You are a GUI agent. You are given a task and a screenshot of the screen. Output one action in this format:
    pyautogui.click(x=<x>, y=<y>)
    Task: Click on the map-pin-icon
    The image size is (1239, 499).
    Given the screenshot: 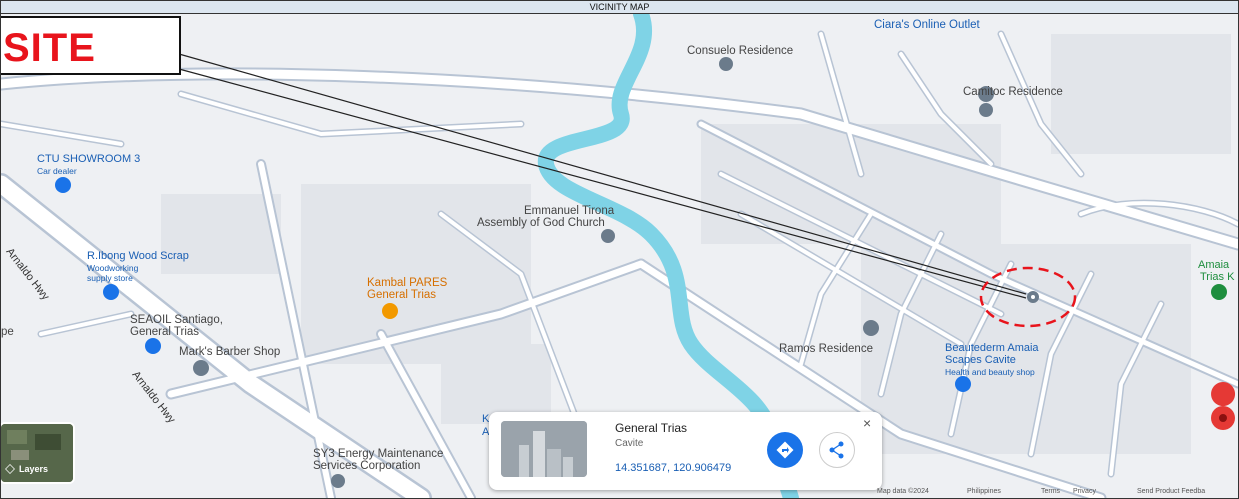 What is the action you would take?
    pyautogui.click(x=1033, y=297)
    